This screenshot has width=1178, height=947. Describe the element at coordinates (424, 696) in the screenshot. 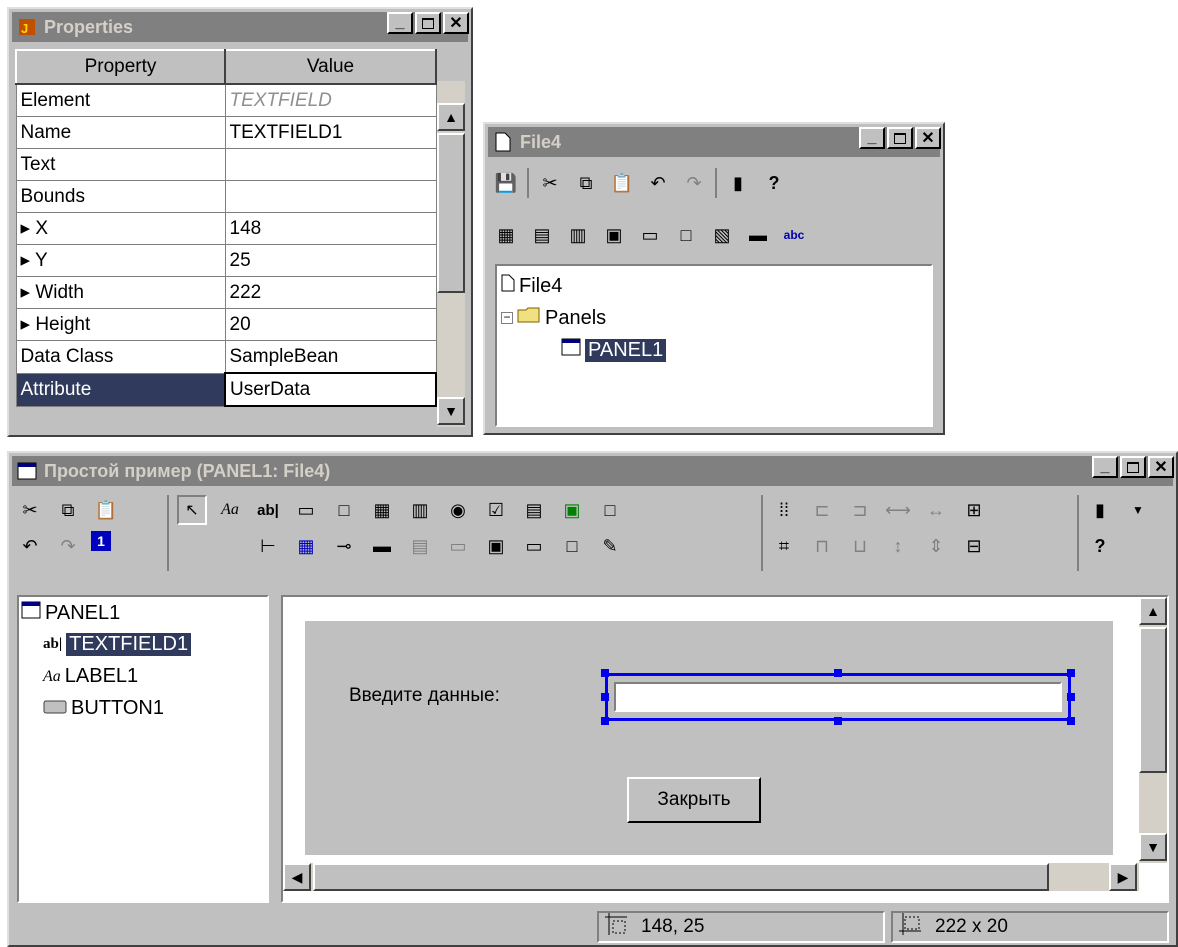

I see `canvas-label: Введите данные:` at that location.